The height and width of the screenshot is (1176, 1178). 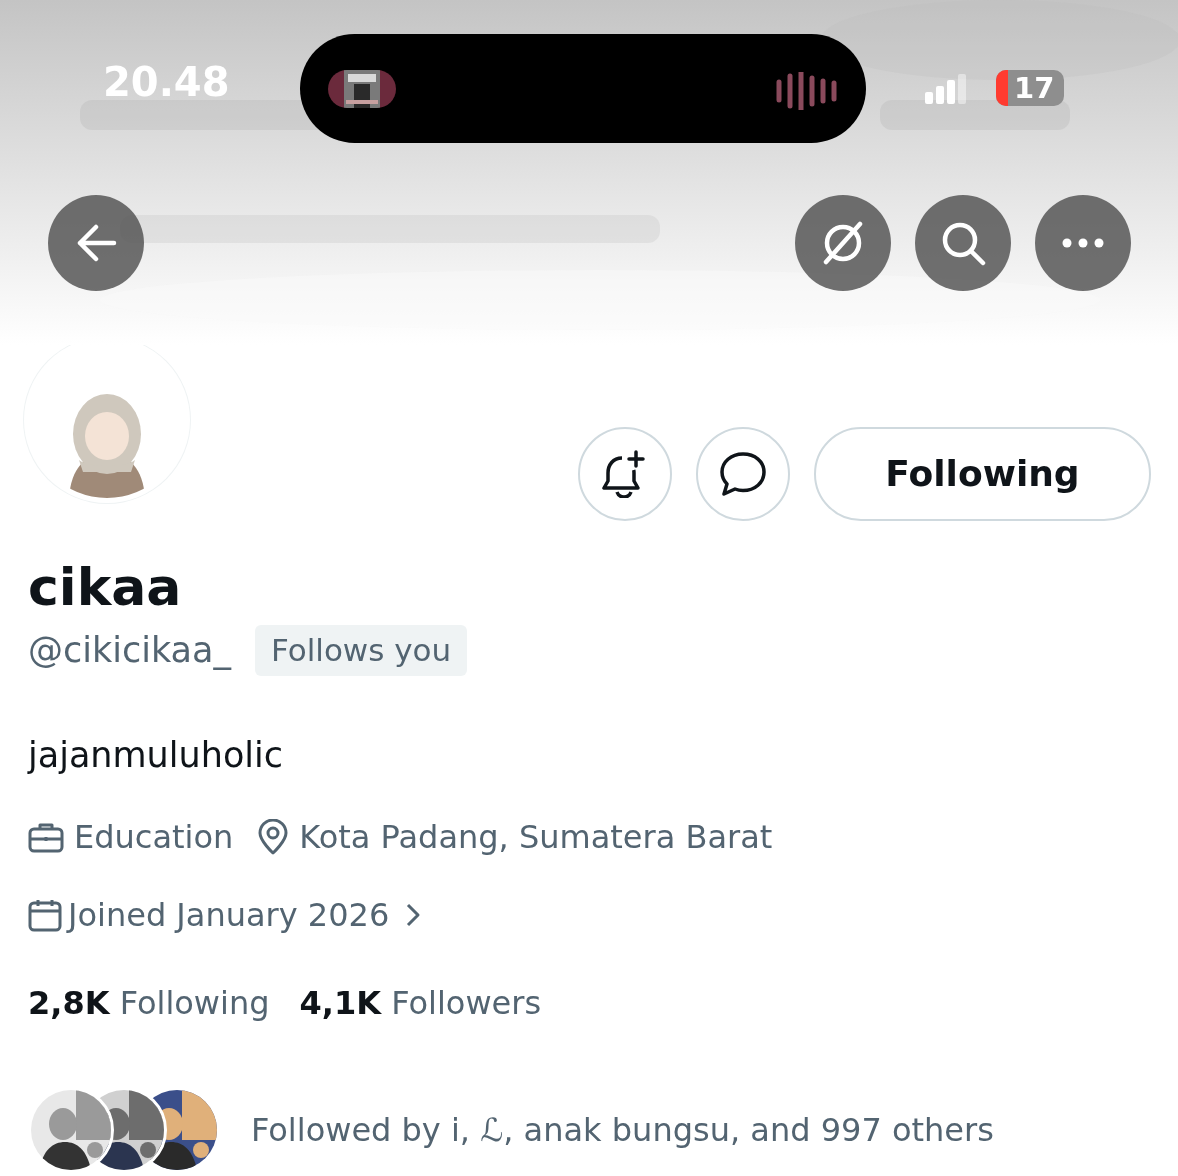 I want to click on followed-by-text: Followed by i, ℒ, anak bungsu, and 997 others, so click(x=622, y=1131).